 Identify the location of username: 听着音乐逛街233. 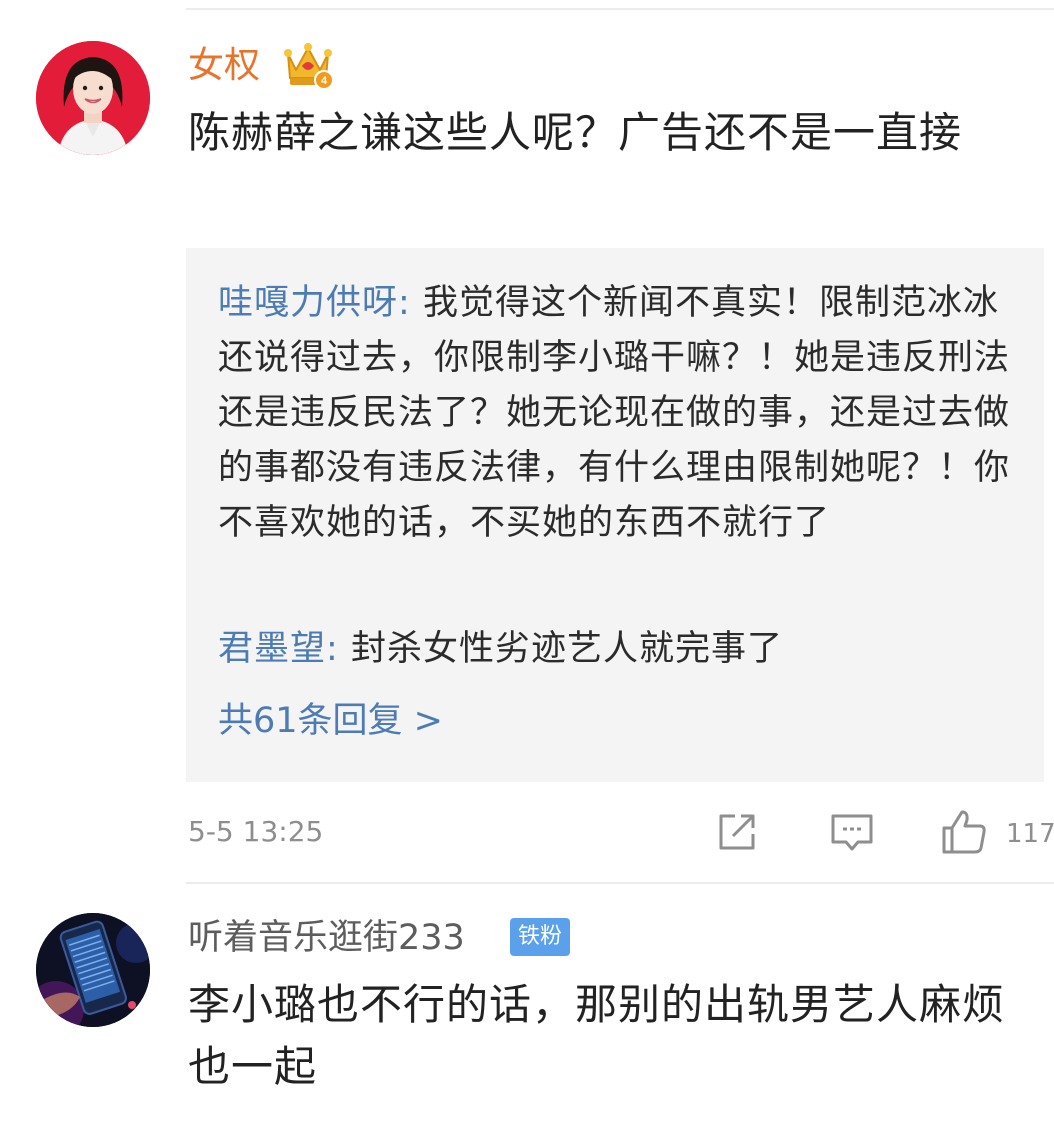
(326, 938).